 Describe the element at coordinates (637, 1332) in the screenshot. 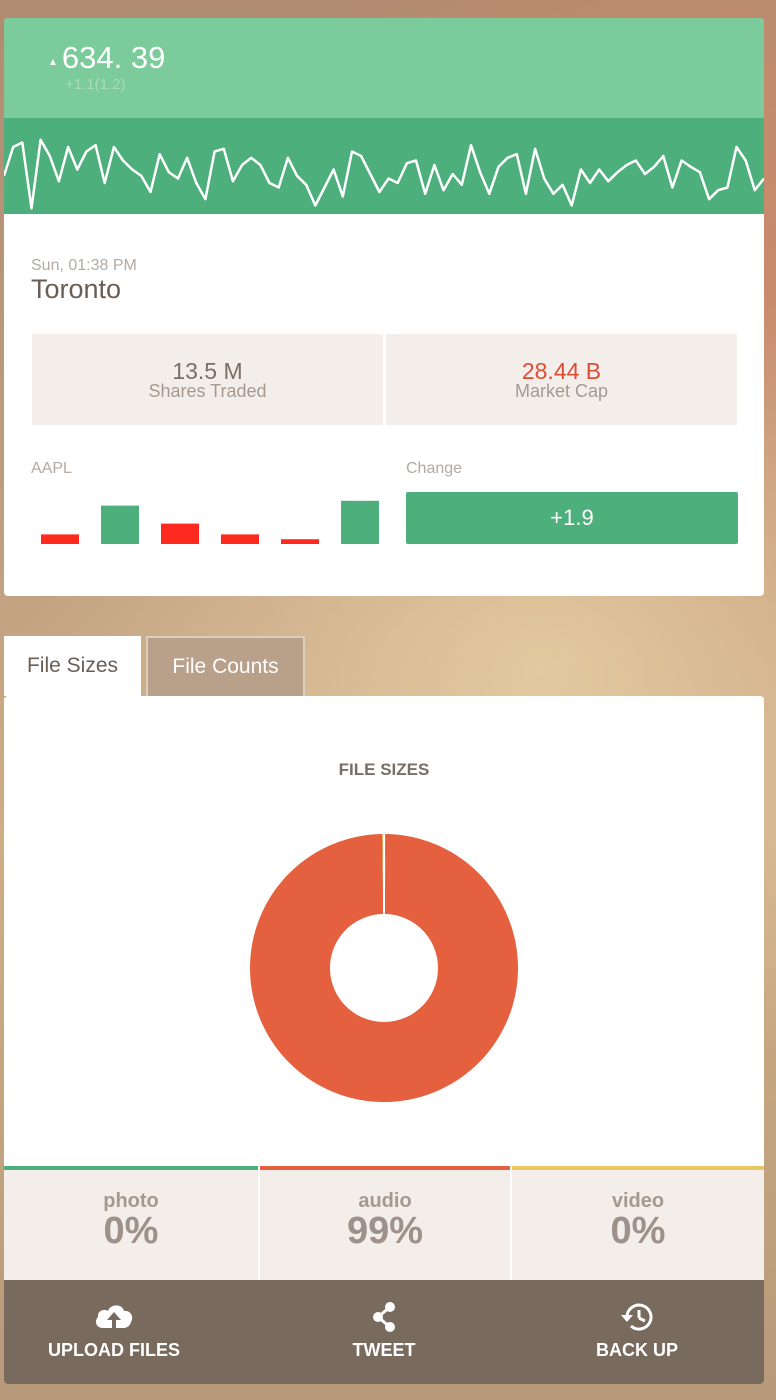

I see `back-up-button: BACK UP` at that location.